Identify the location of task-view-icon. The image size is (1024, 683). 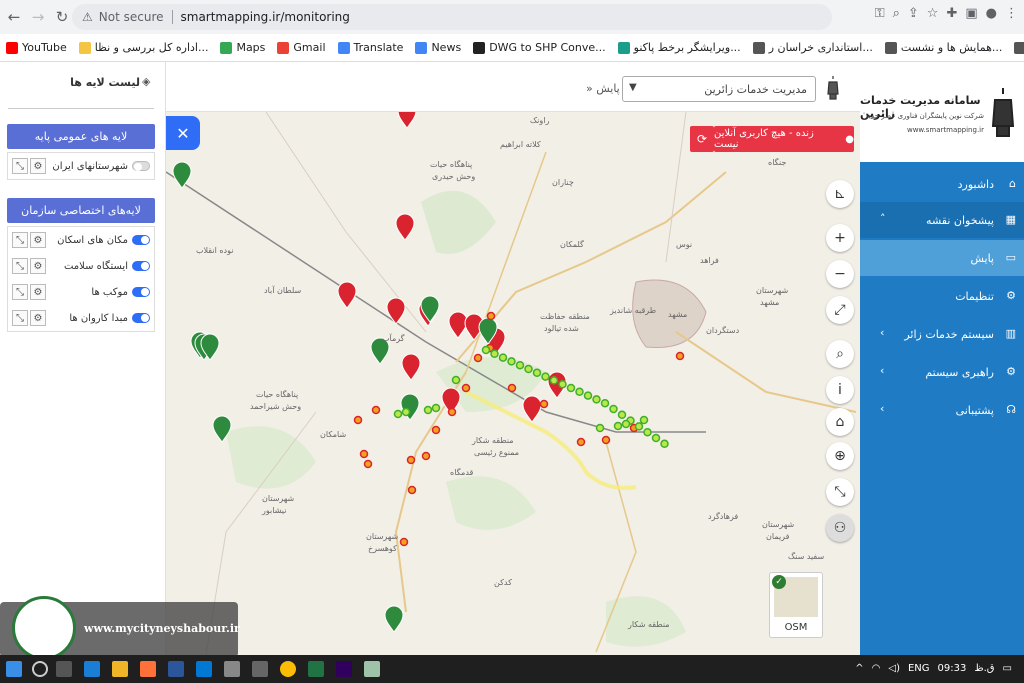
(64, 669).